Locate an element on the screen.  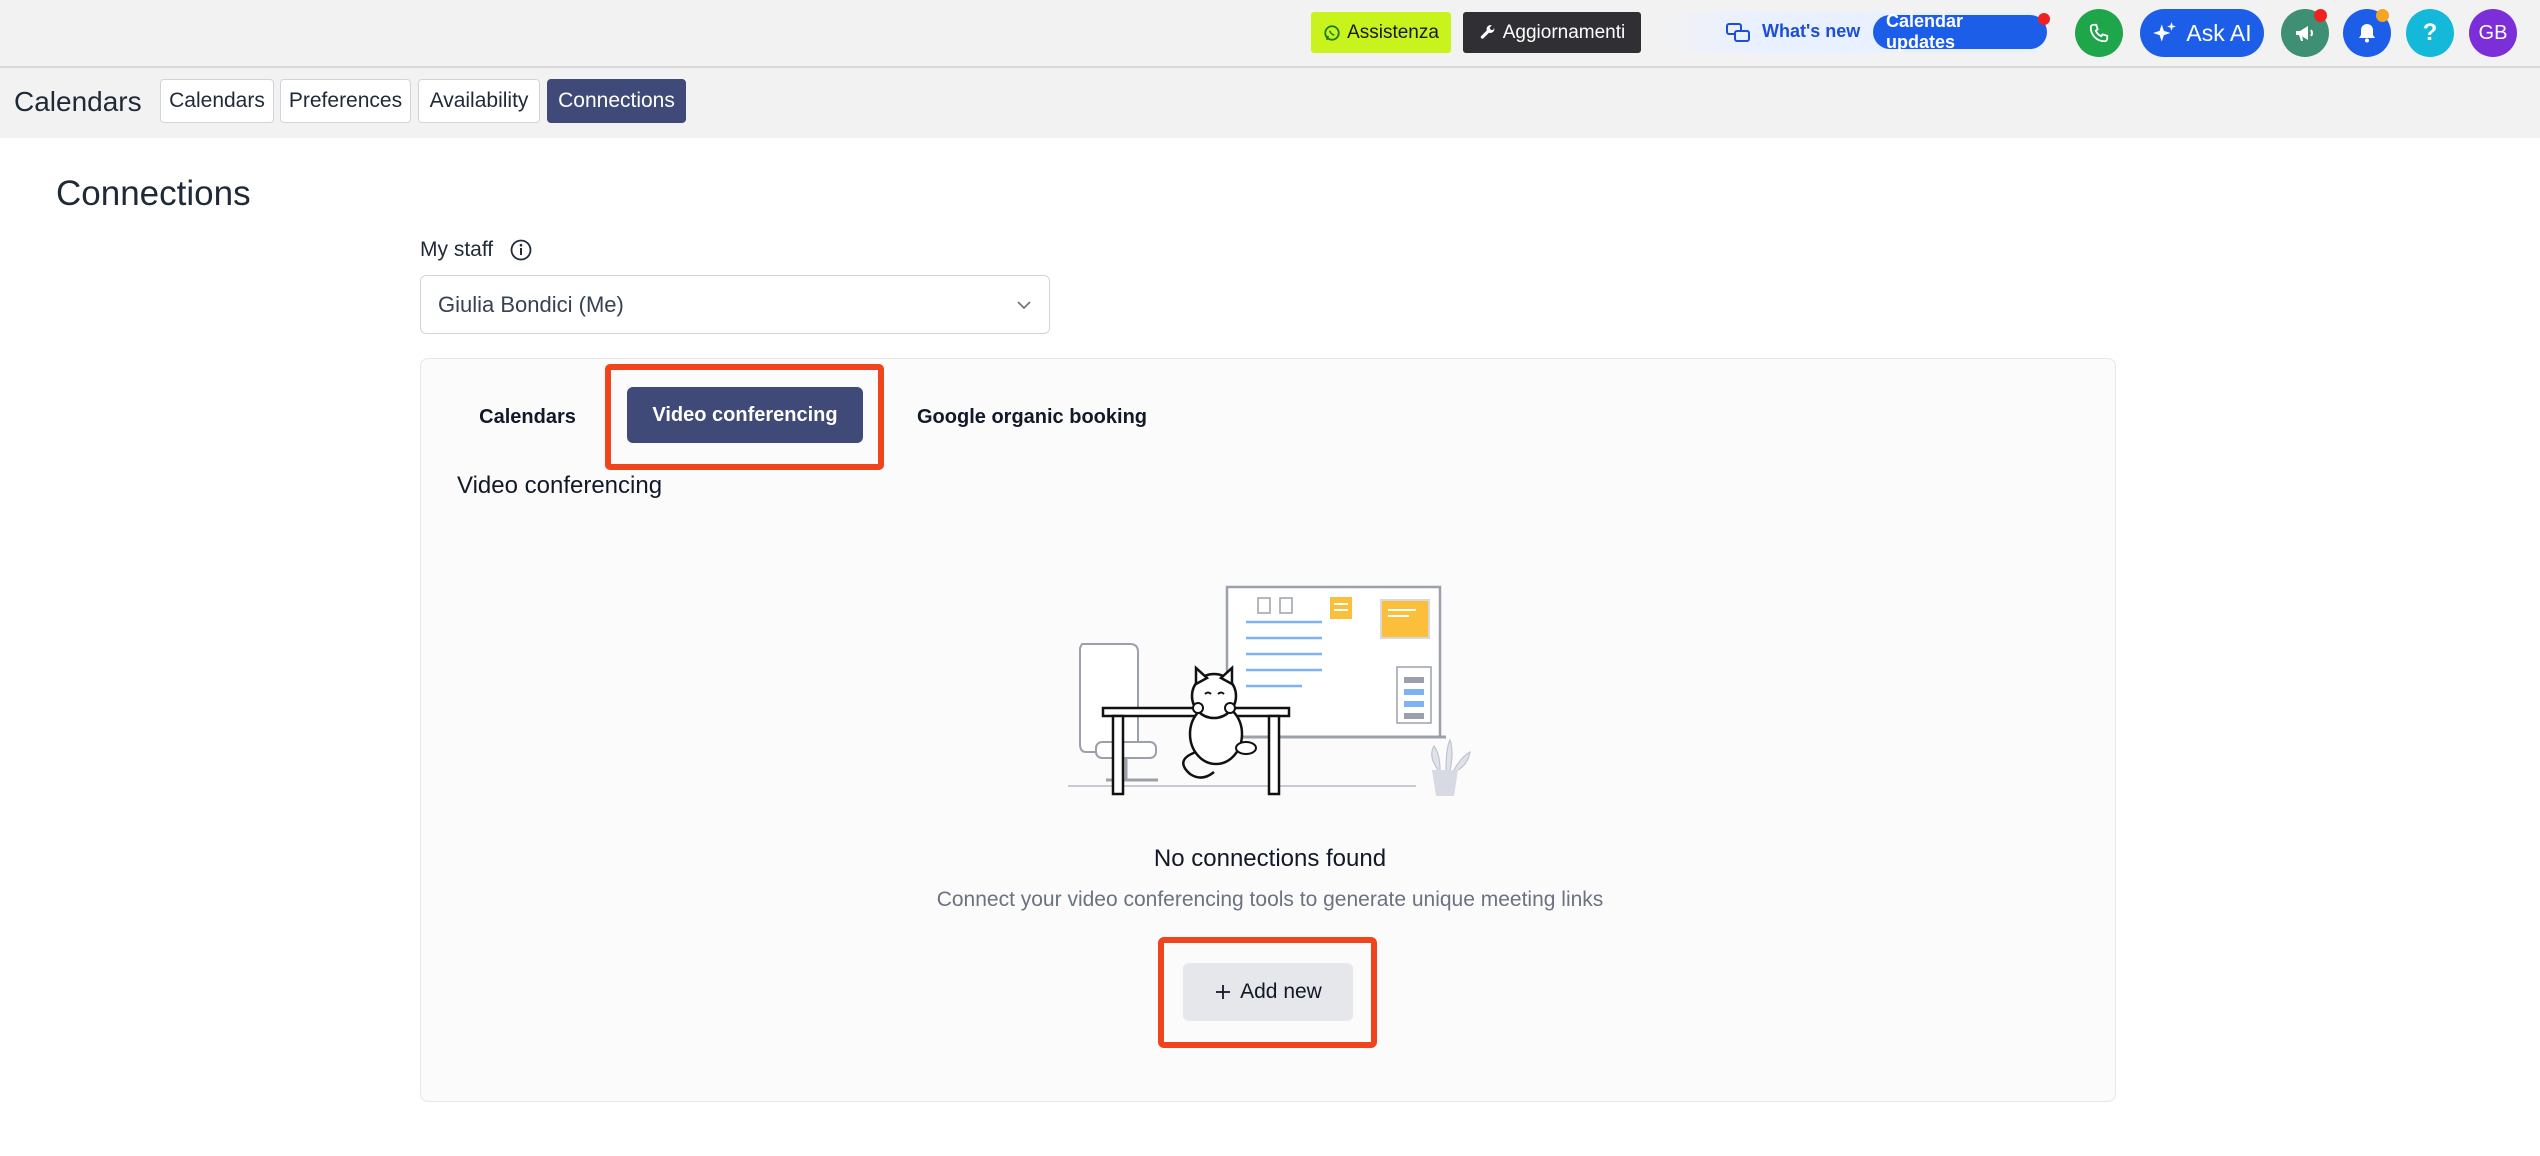
staff-select-value: Giulia Bondici (Me) is located at coordinates (531, 304).